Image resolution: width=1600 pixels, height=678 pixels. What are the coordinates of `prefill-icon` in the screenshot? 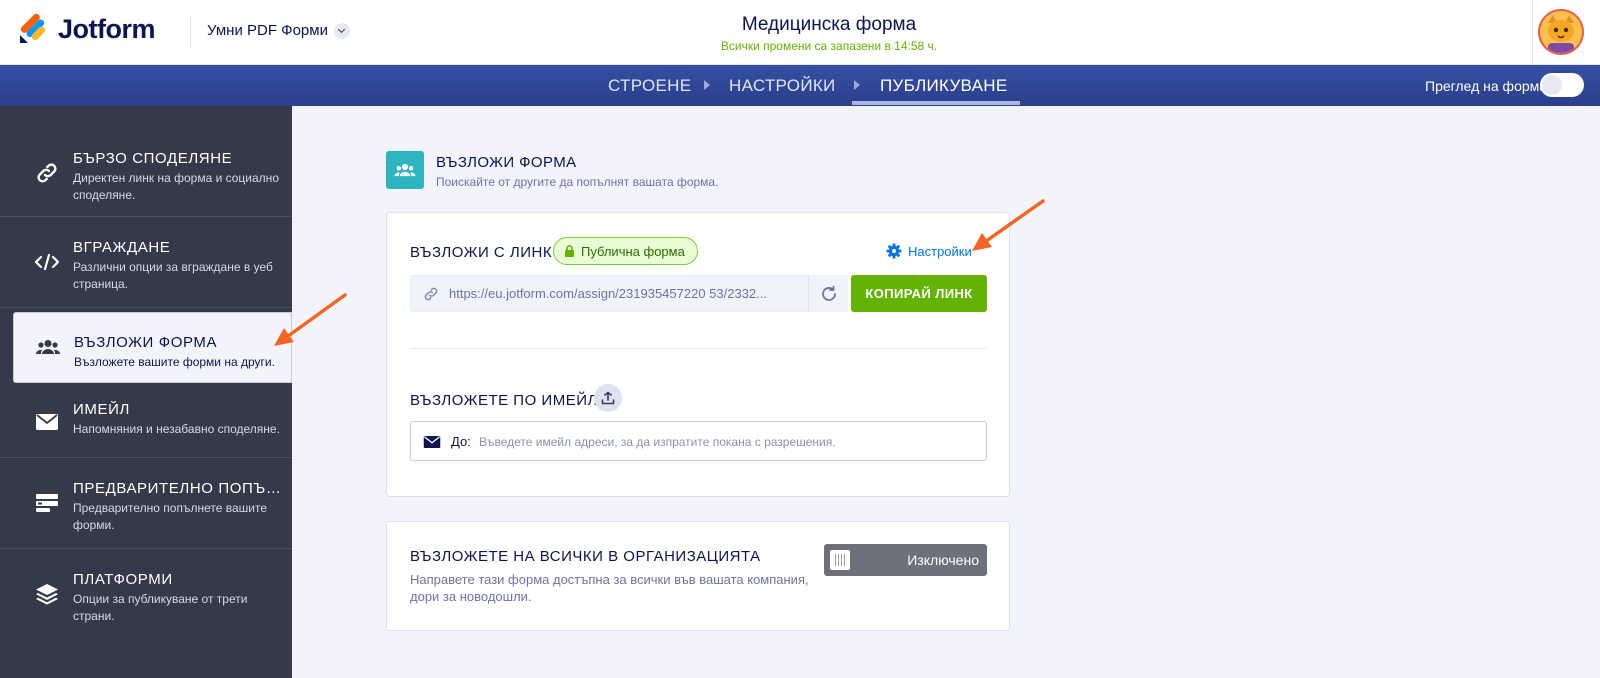 It's located at (47, 503).